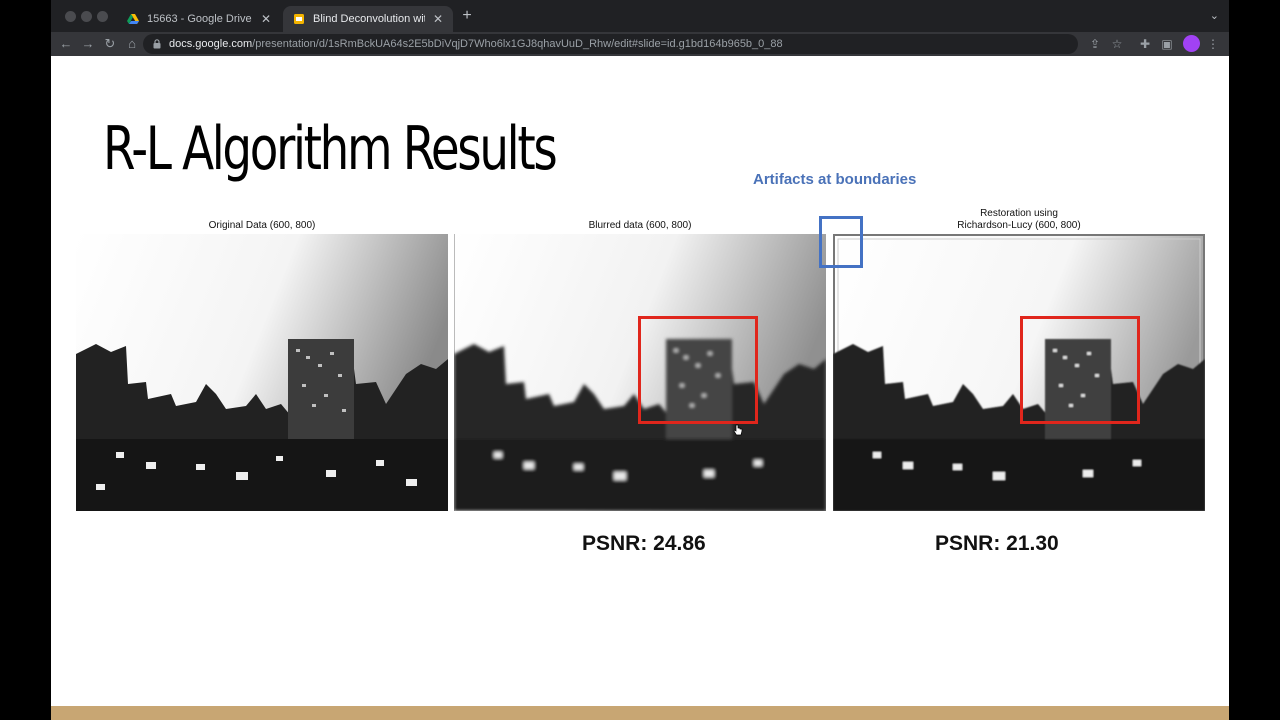  What do you see at coordinates (997, 543) in the screenshot?
I see `psnr-restored: PSNR: 21.30` at bounding box center [997, 543].